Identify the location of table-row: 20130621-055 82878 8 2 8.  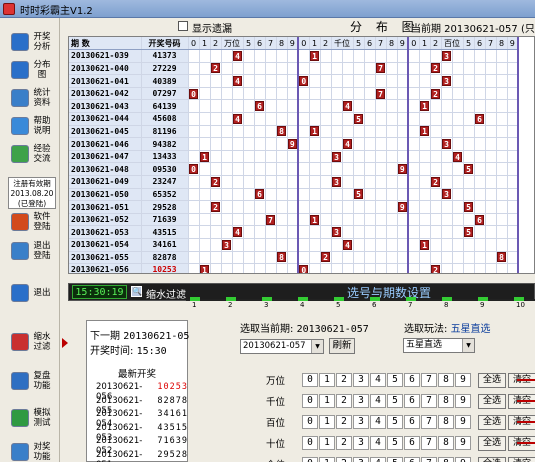
(294, 258).